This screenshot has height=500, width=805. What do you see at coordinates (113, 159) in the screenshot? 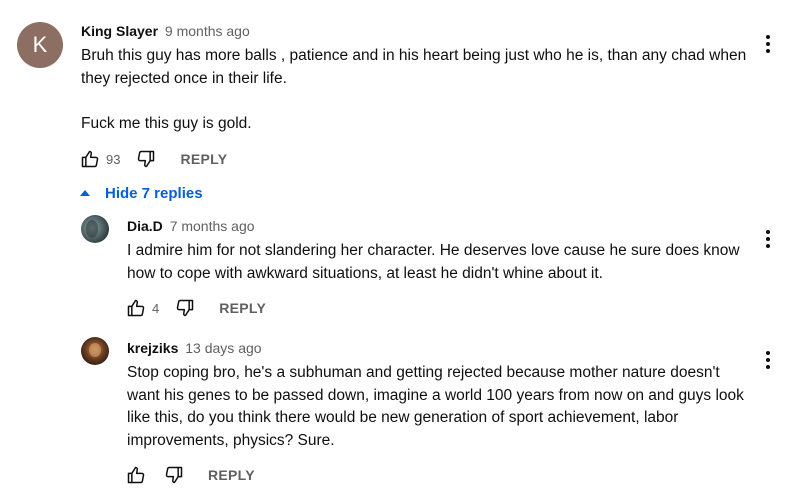
I see `like-count: 93` at bounding box center [113, 159].